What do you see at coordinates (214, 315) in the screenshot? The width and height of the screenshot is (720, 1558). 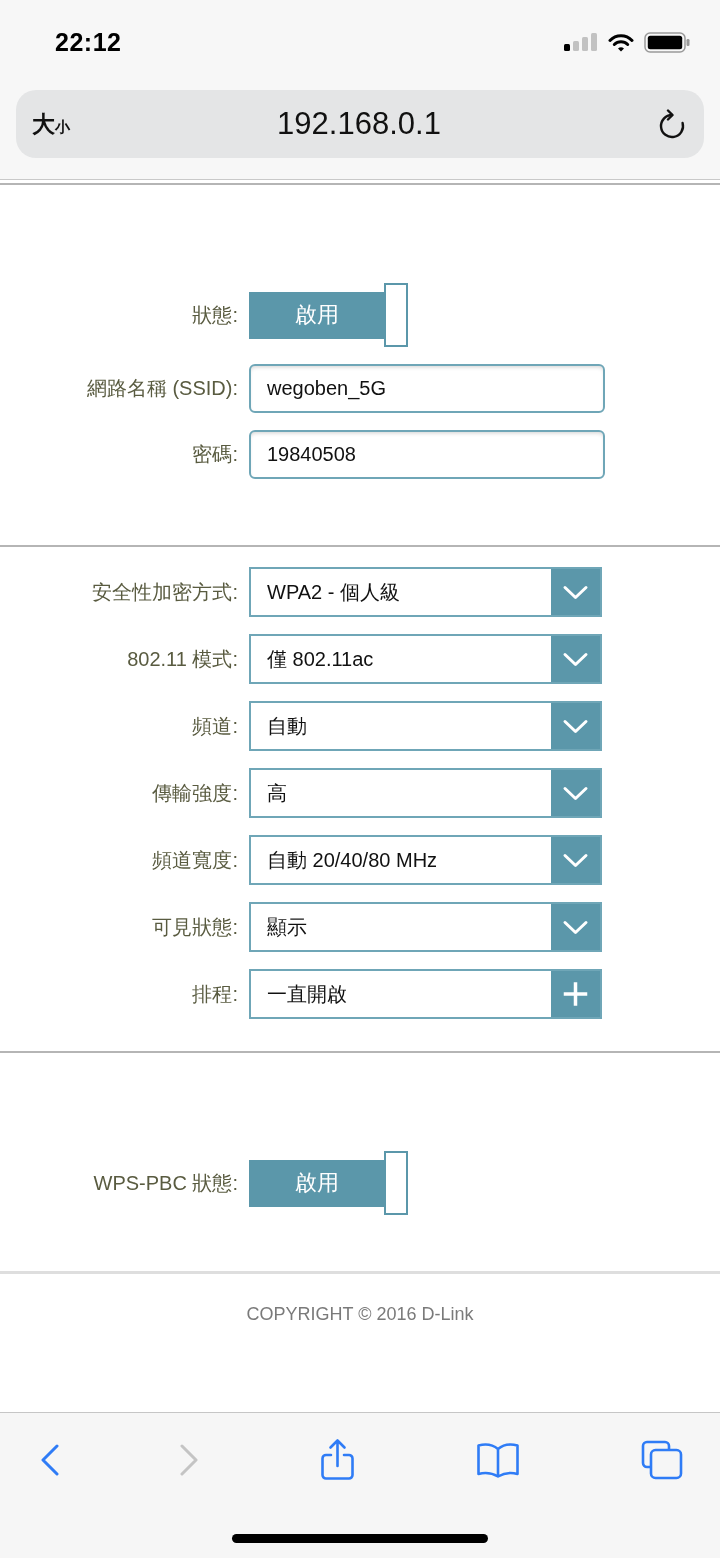 I see `field-label: 狀態:` at bounding box center [214, 315].